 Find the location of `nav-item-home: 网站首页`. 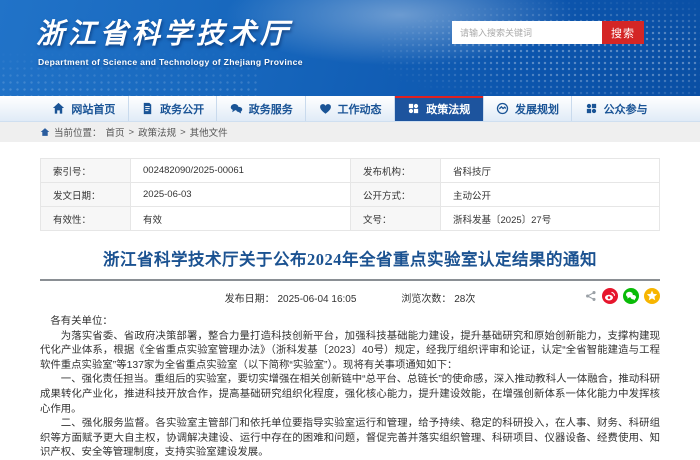

nav-item-home: 网站首页 is located at coordinates (84, 108).